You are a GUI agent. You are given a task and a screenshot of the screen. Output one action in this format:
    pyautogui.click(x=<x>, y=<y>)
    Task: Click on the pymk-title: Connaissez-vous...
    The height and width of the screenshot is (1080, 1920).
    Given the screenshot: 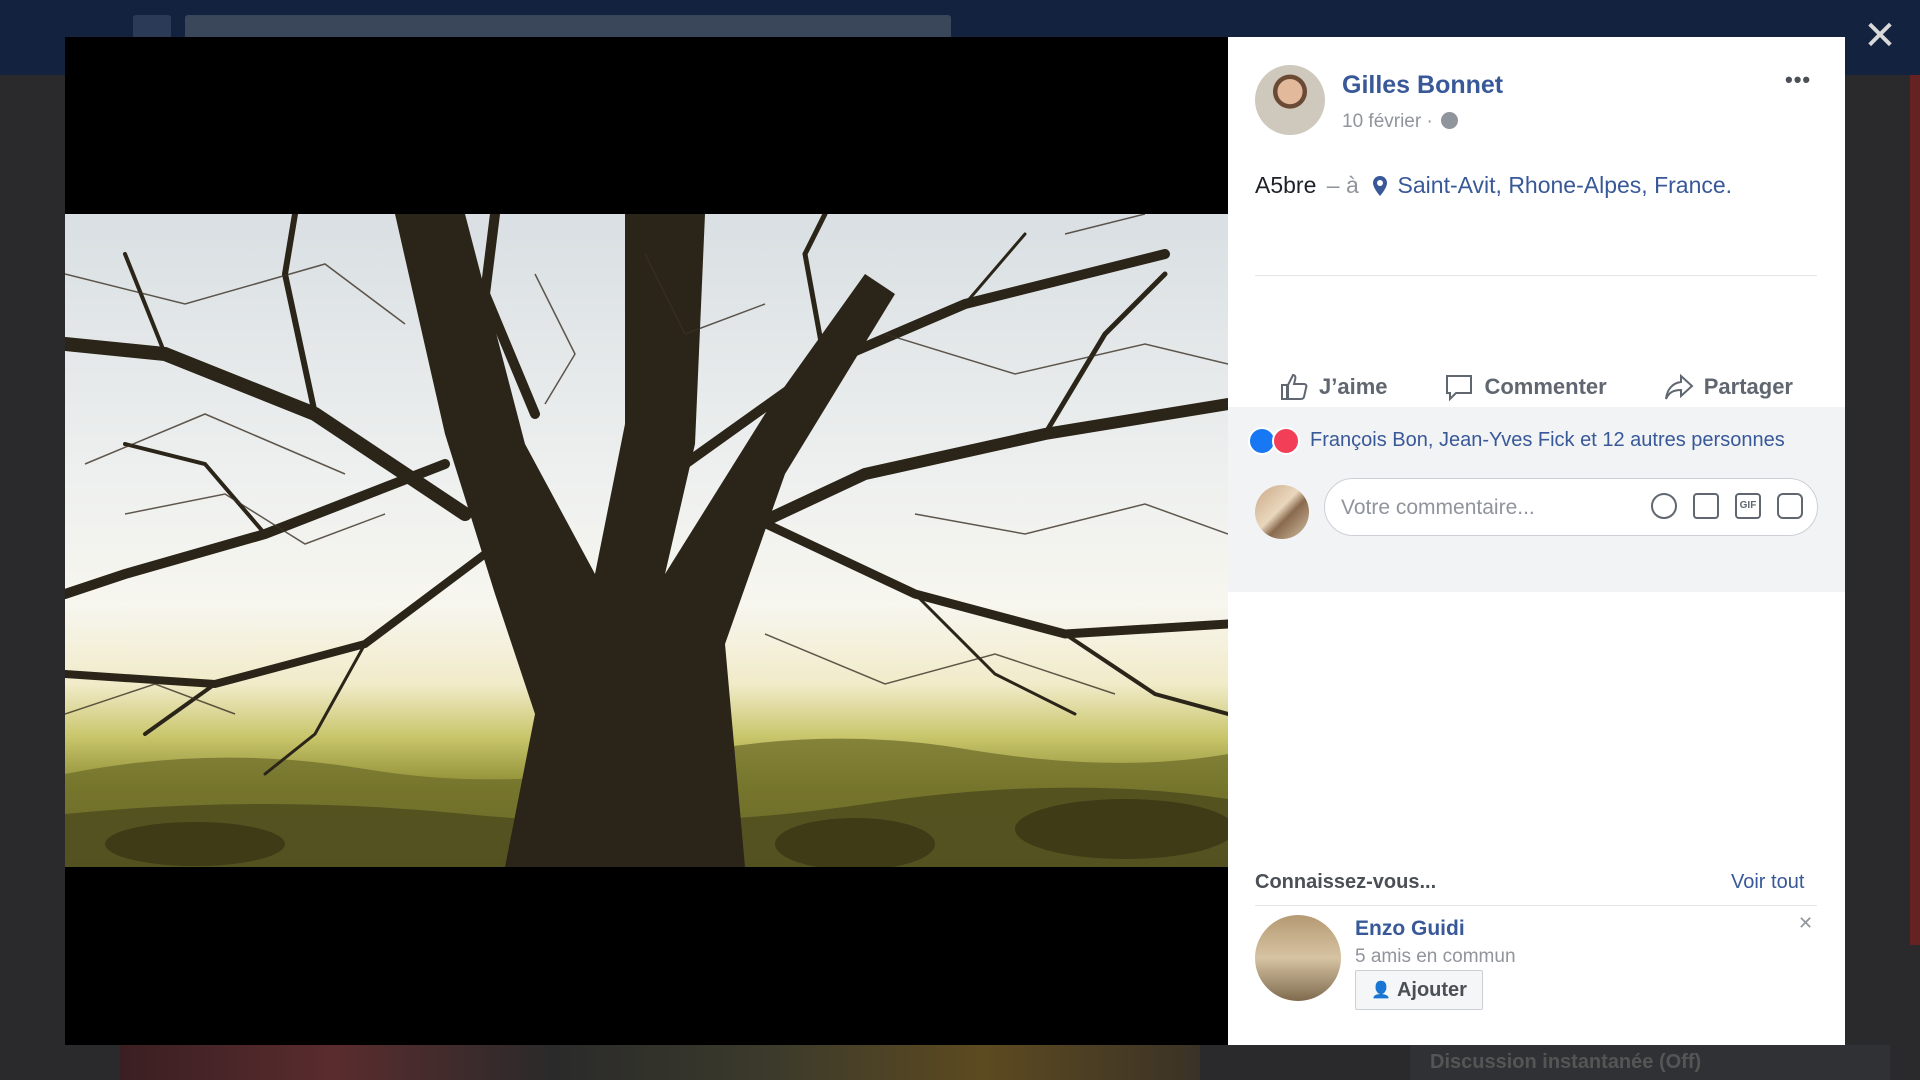 What is the action you would take?
    pyautogui.click(x=1346, y=882)
    